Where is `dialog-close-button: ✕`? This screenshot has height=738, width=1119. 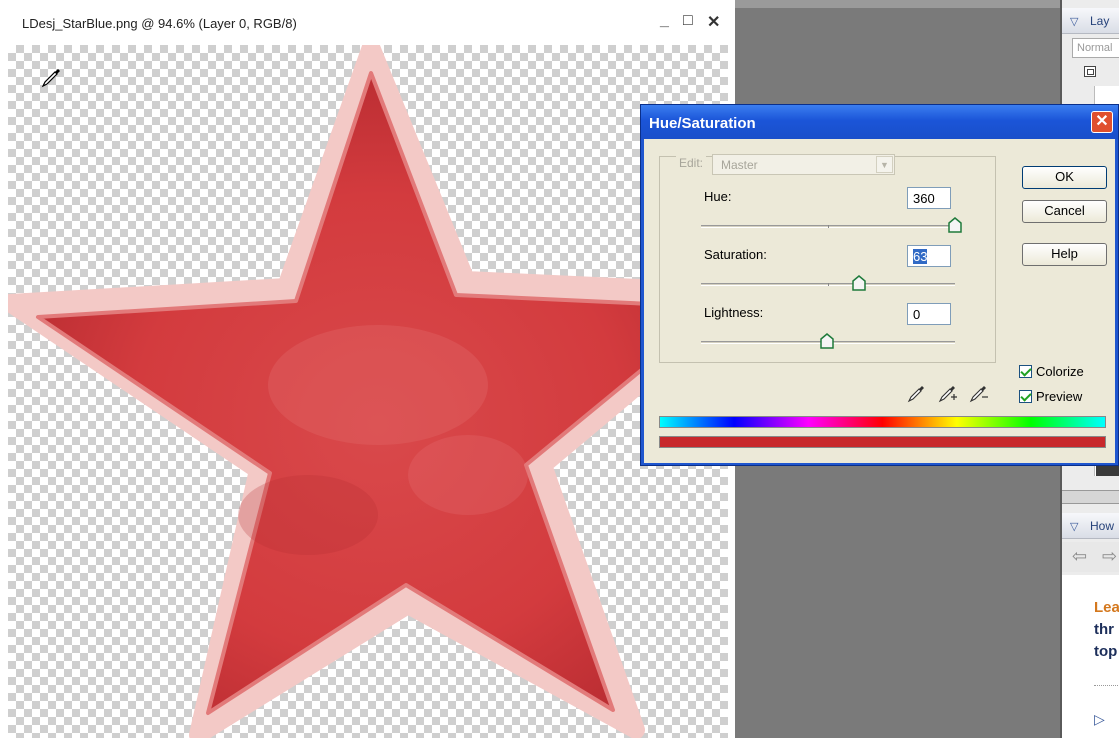
dialog-close-button: ✕ is located at coordinates (1102, 122).